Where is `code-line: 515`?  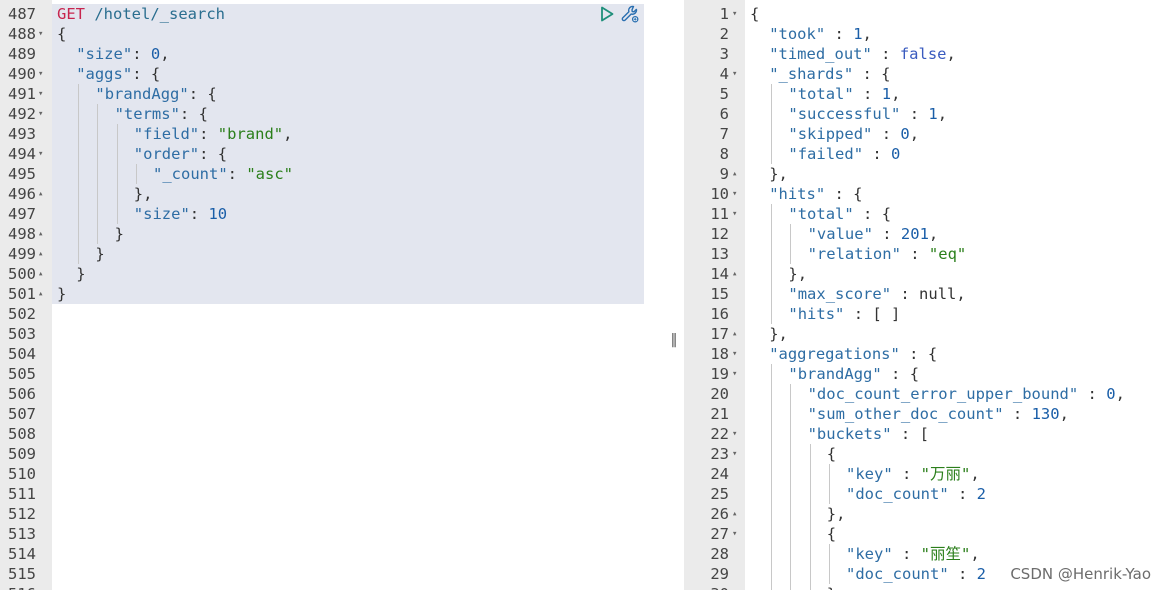
code-line: 515 is located at coordinates (332, 574).